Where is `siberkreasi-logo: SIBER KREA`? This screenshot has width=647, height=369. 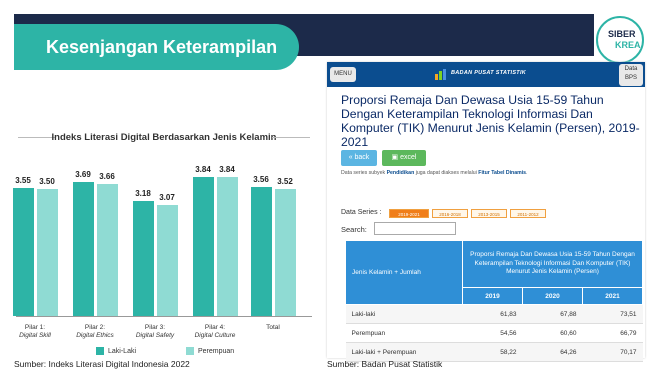 siberkreasi-logo: SIBER KREA is located at coordinates (620, 40).